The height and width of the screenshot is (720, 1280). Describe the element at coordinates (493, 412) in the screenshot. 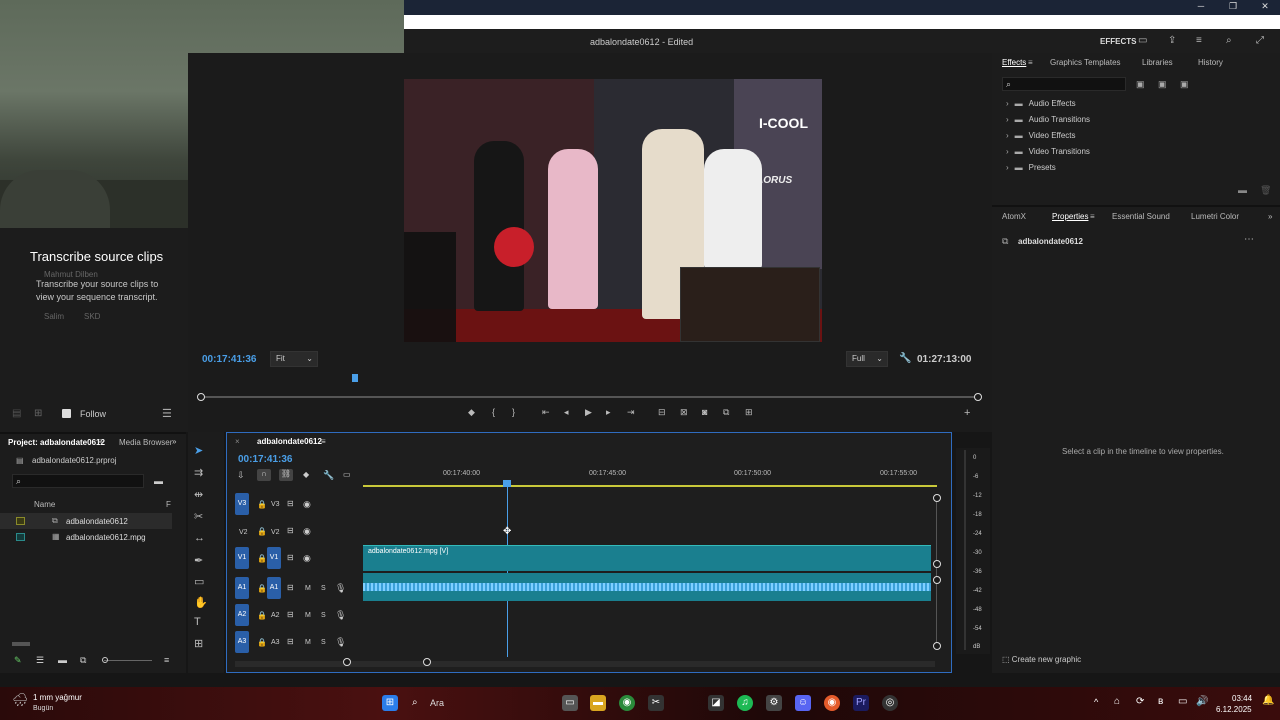

I see `mark-in-icon: {` at that location.